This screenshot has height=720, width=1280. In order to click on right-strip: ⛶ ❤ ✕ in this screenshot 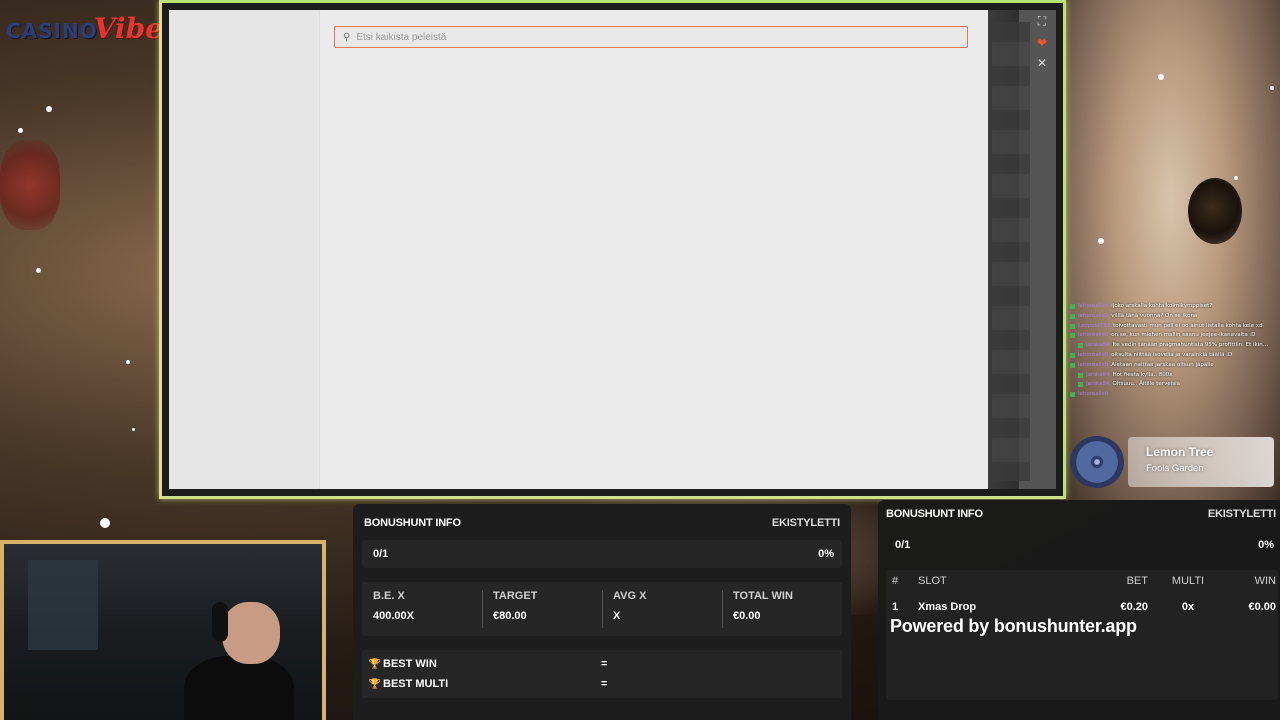, I will do `click(1022, 249)`.